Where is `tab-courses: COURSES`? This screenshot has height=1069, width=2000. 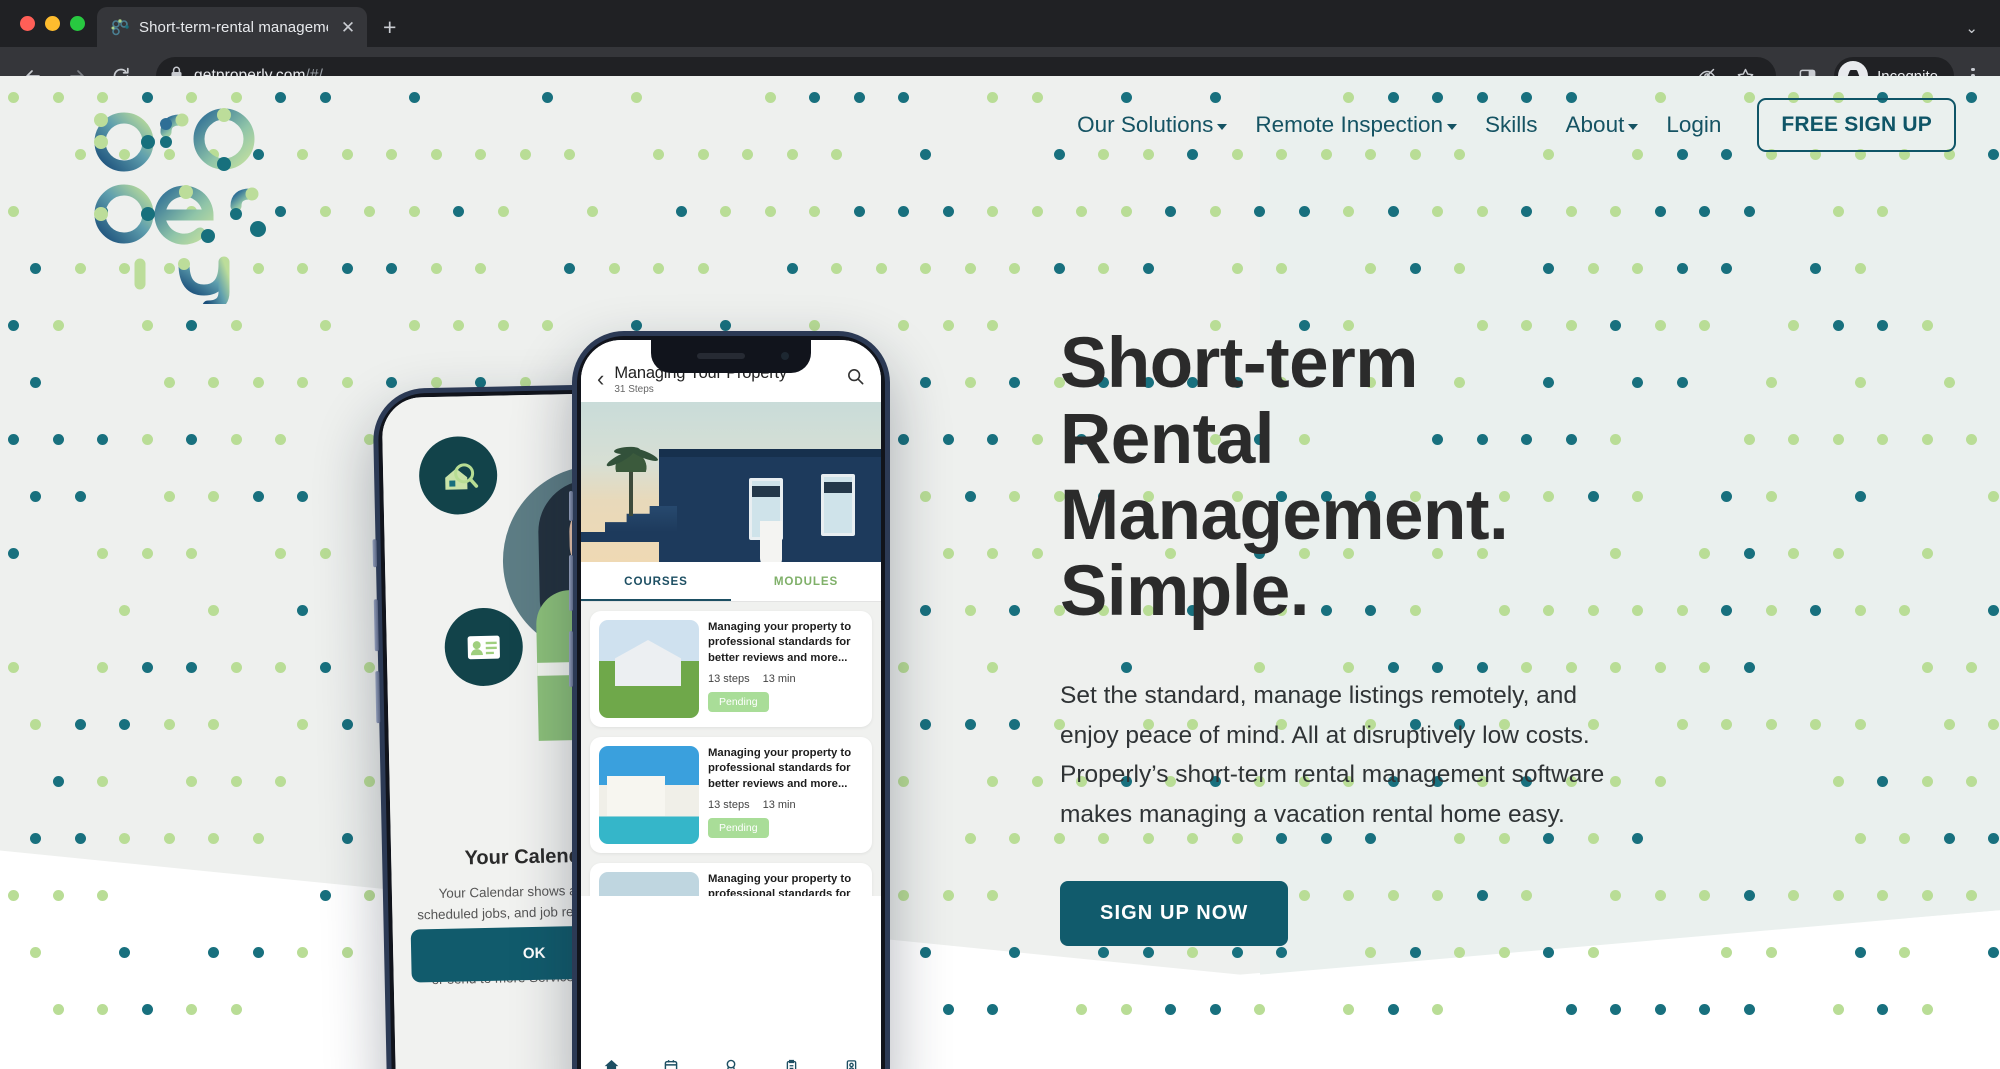 tab-courses: COURSES is located at coordinates (656, 581).